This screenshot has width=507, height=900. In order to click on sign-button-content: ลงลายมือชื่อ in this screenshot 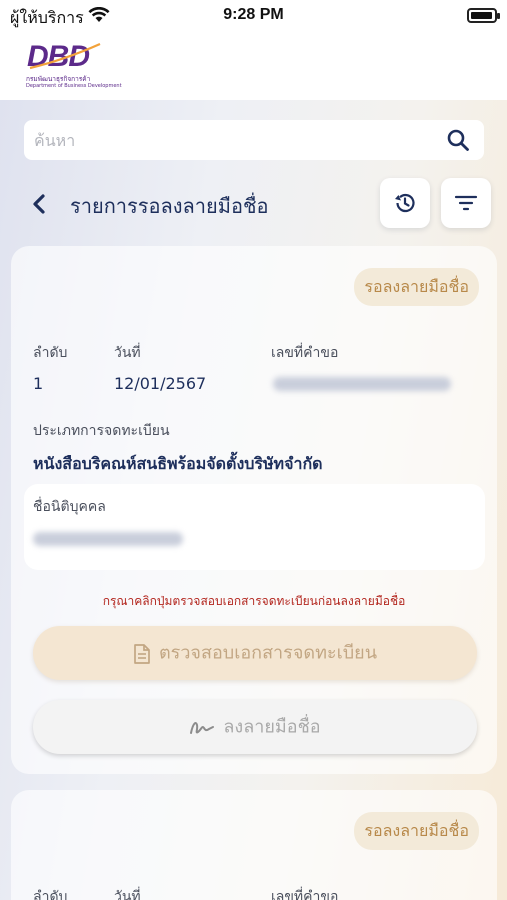, I will do `click(255, 727)`.